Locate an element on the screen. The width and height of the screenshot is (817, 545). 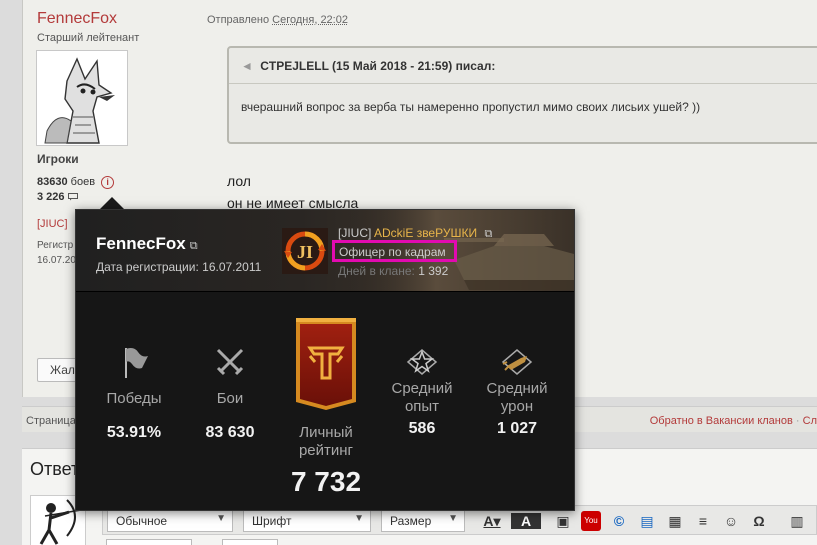
pagebar-links: Обратно в Вакансии кланов · Сл is located at coordinates (733, 421).